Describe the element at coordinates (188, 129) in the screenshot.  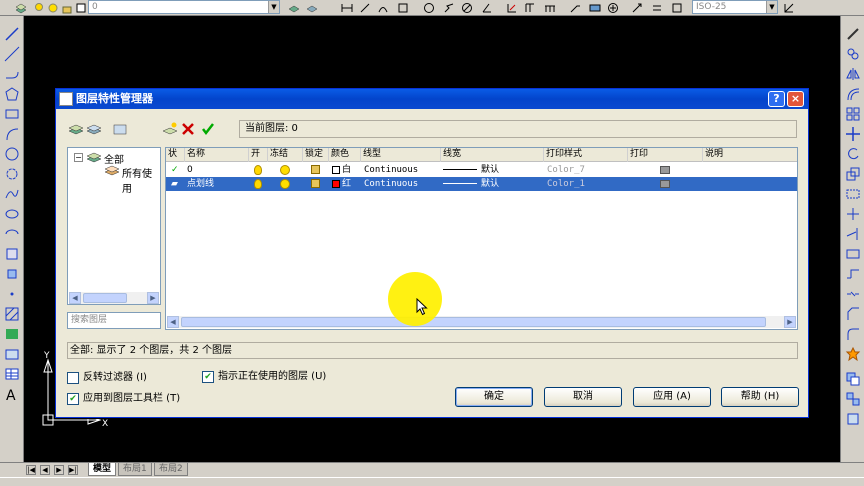
I see `delete-layer-icon` at that location.